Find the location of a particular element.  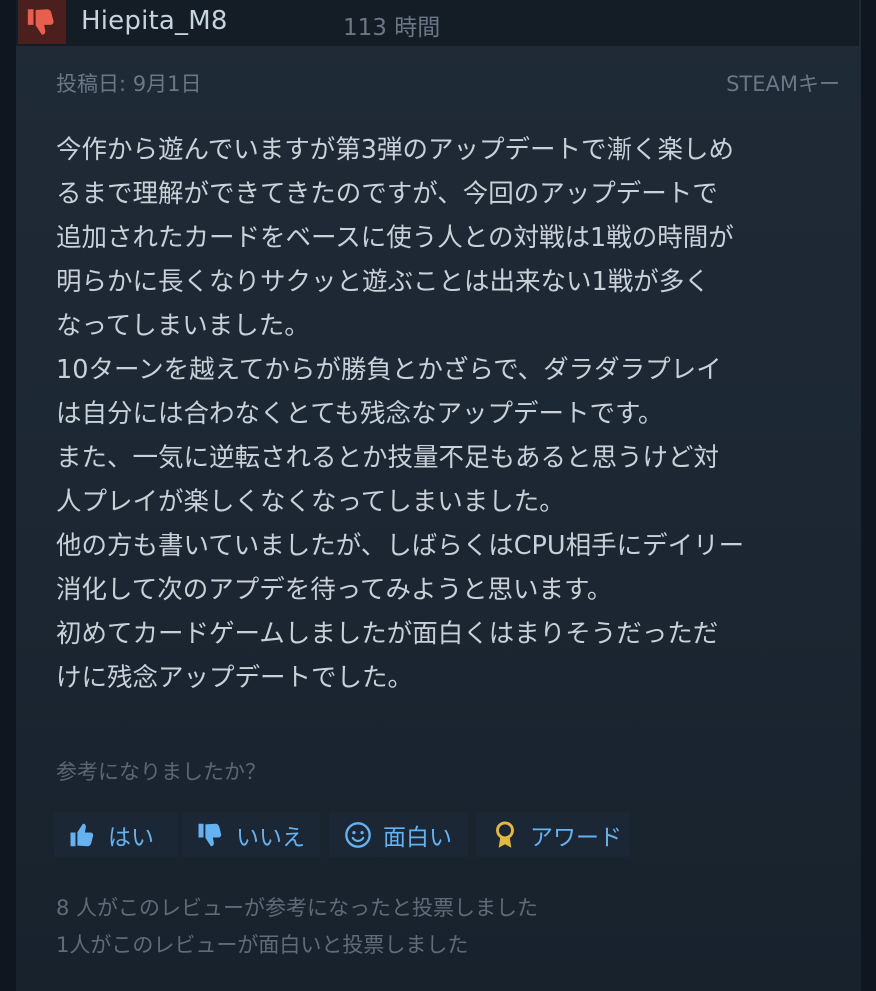

thumbs-up-icon is located at coordinates (83, 835).